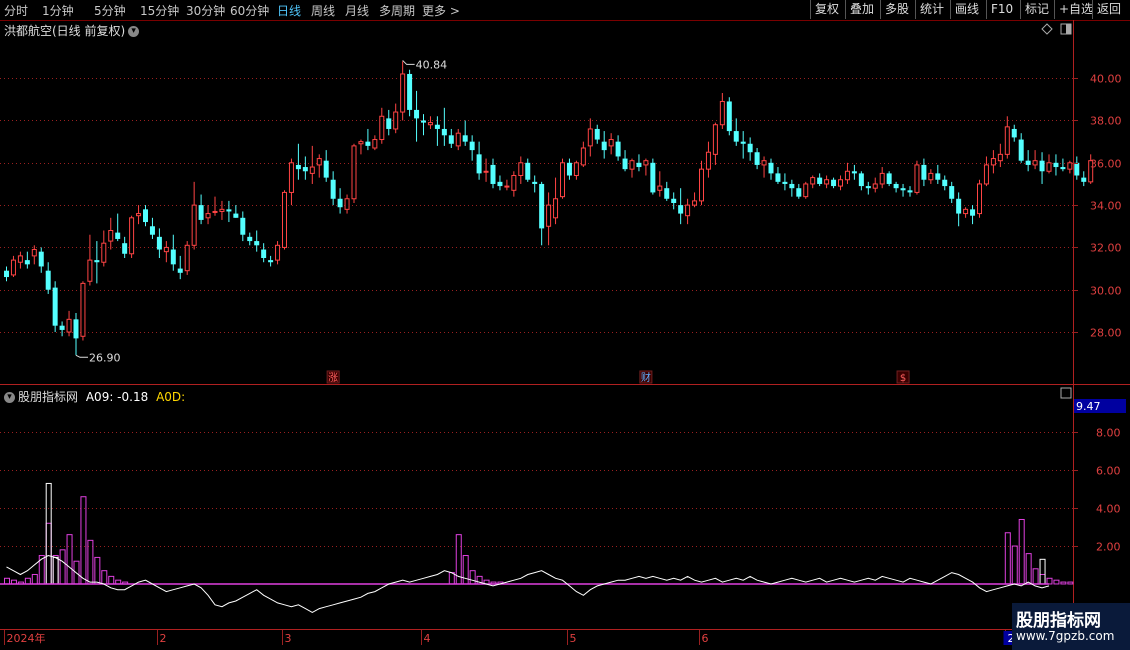 The height and width of the screenshot is (650, 1130). What do you see at coordinates (289, 10) in the screenshot?
I see `period-tab-daily: 日线` at bounding box center [289, 10].